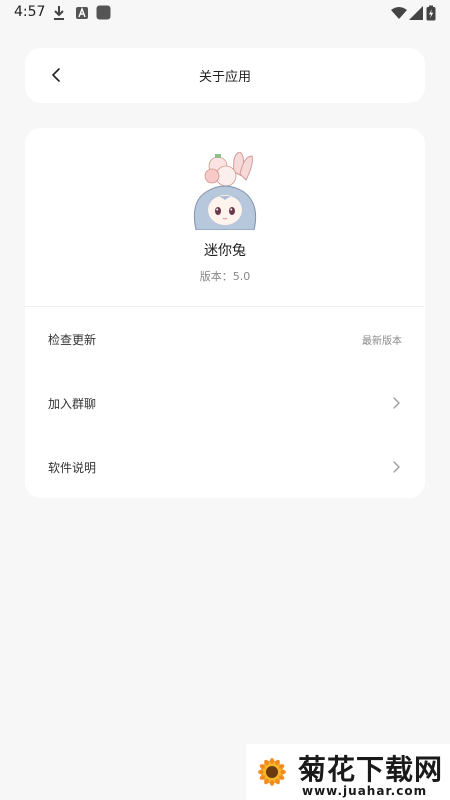 This screenshot has width=450, height=800. I want to click on app-version: 版本：5.0, so click(225, 276).